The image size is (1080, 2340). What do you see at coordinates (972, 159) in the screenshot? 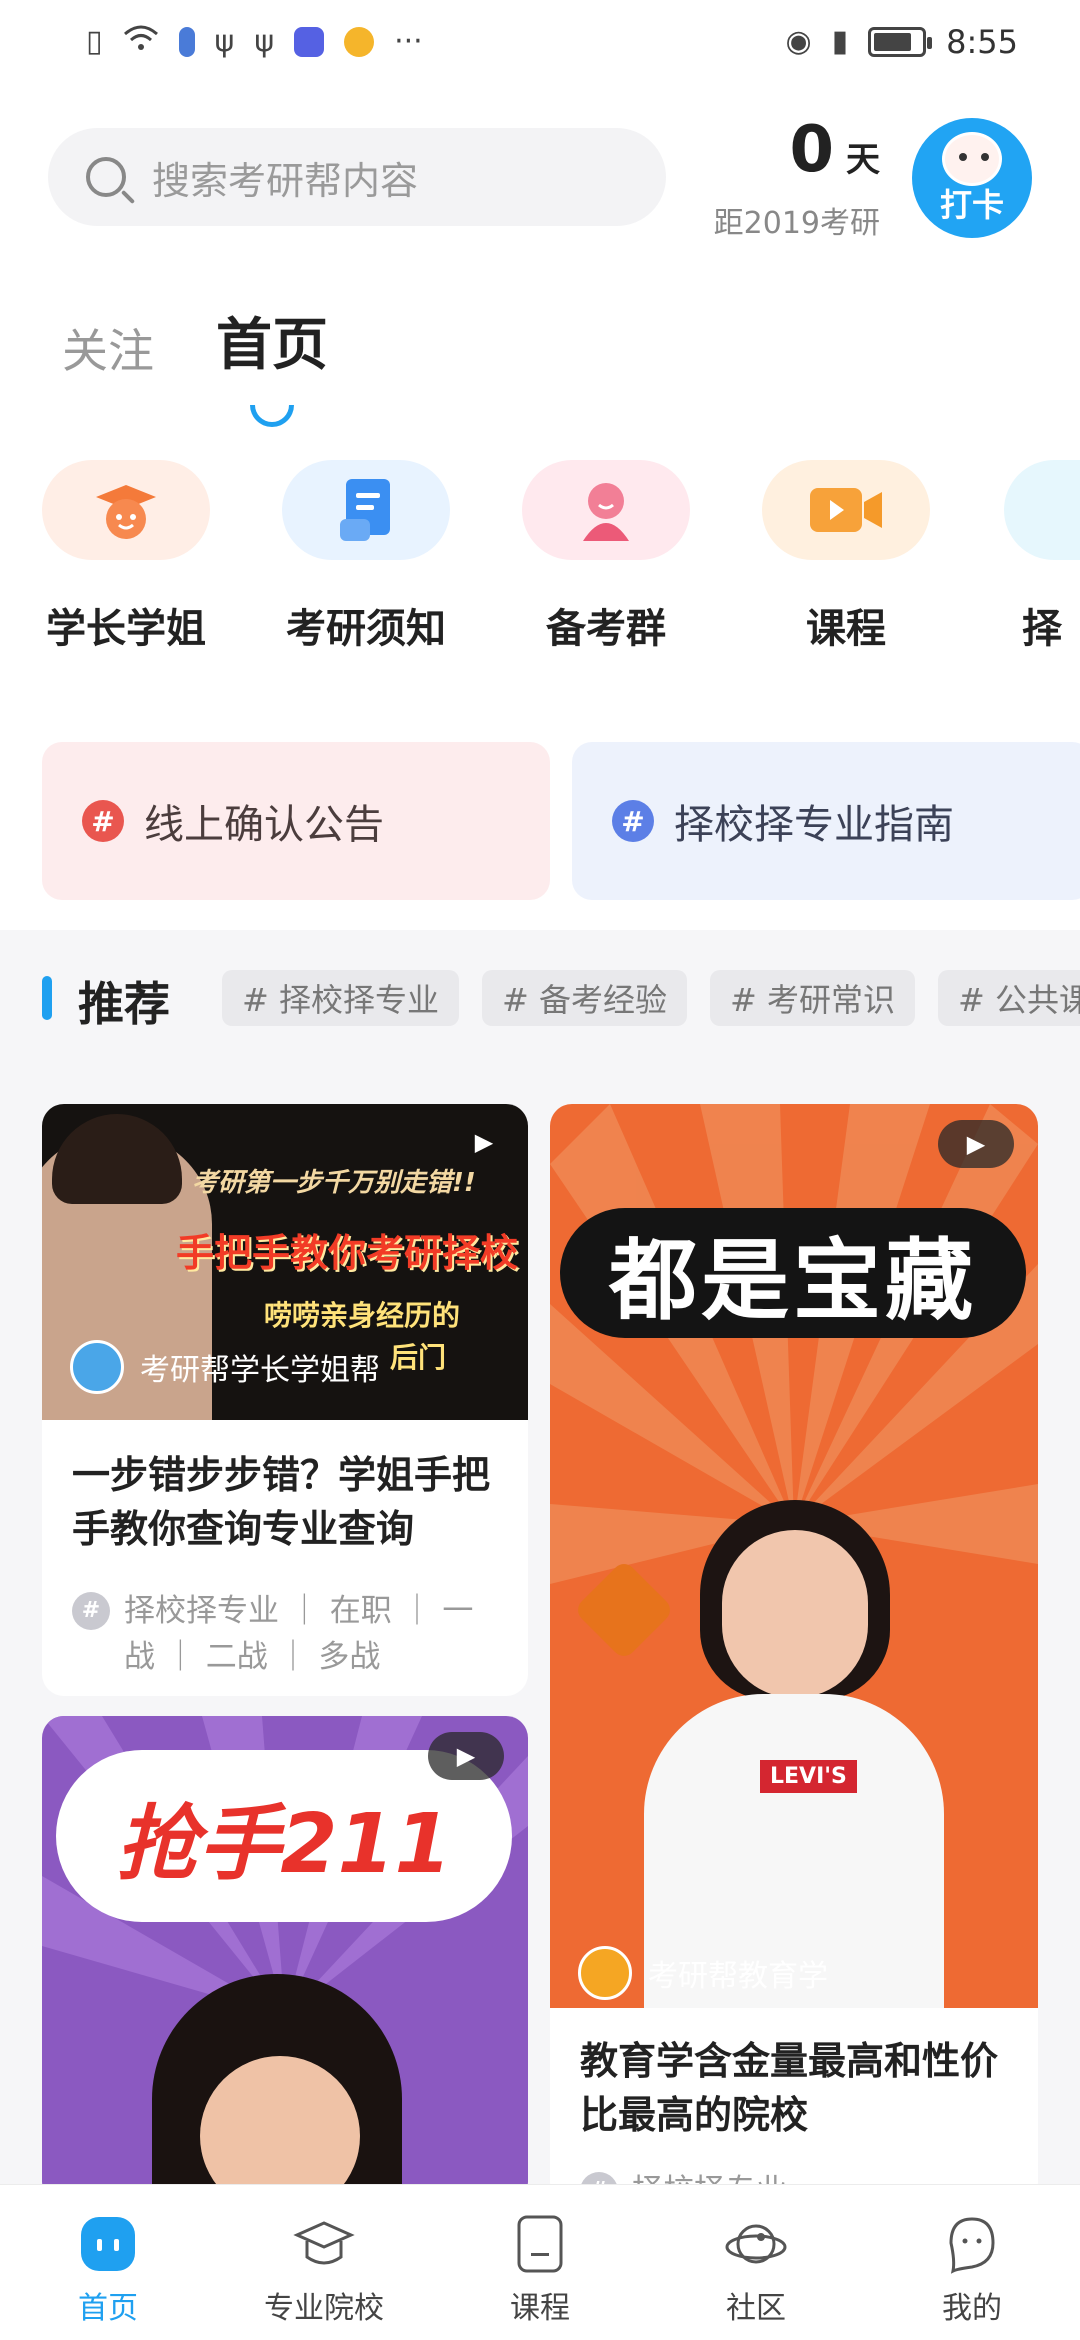
I see `mascot-avatar-icon` at bounding box center [972, 159].